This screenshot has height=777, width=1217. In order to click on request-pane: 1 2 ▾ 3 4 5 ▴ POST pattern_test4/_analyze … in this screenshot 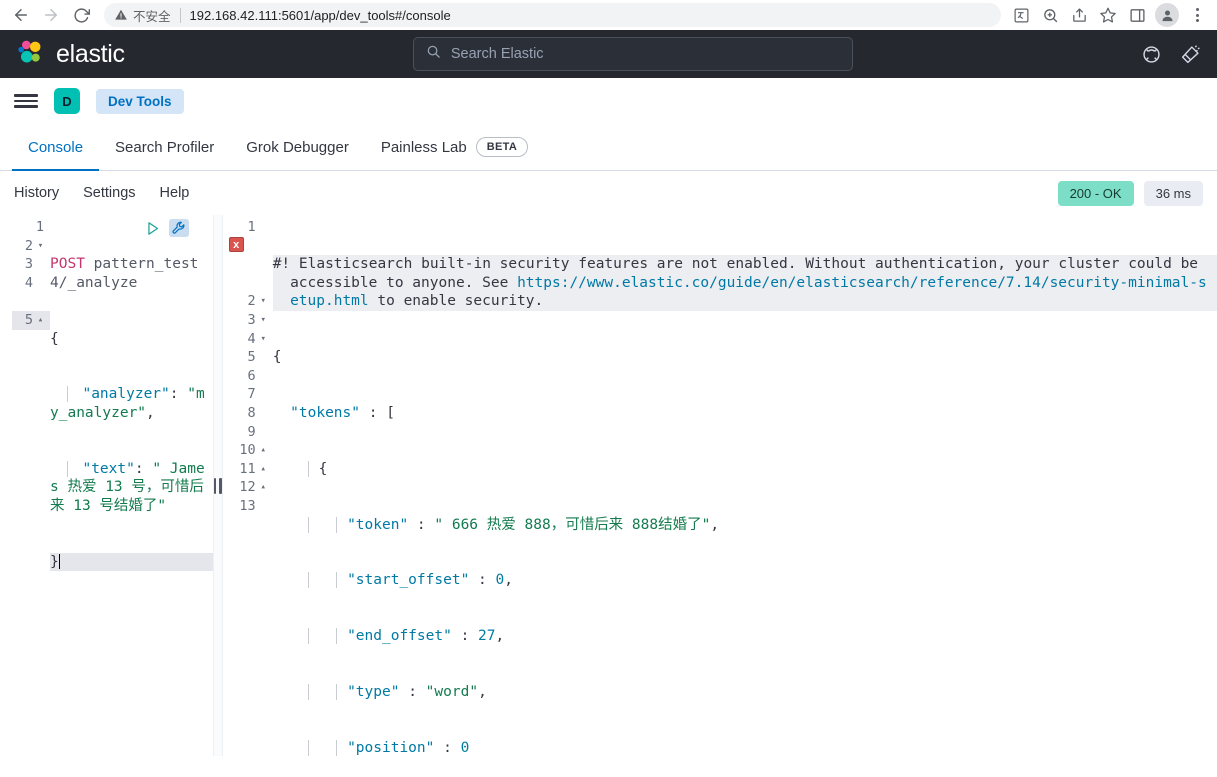, I will do `click(107, 485)`.